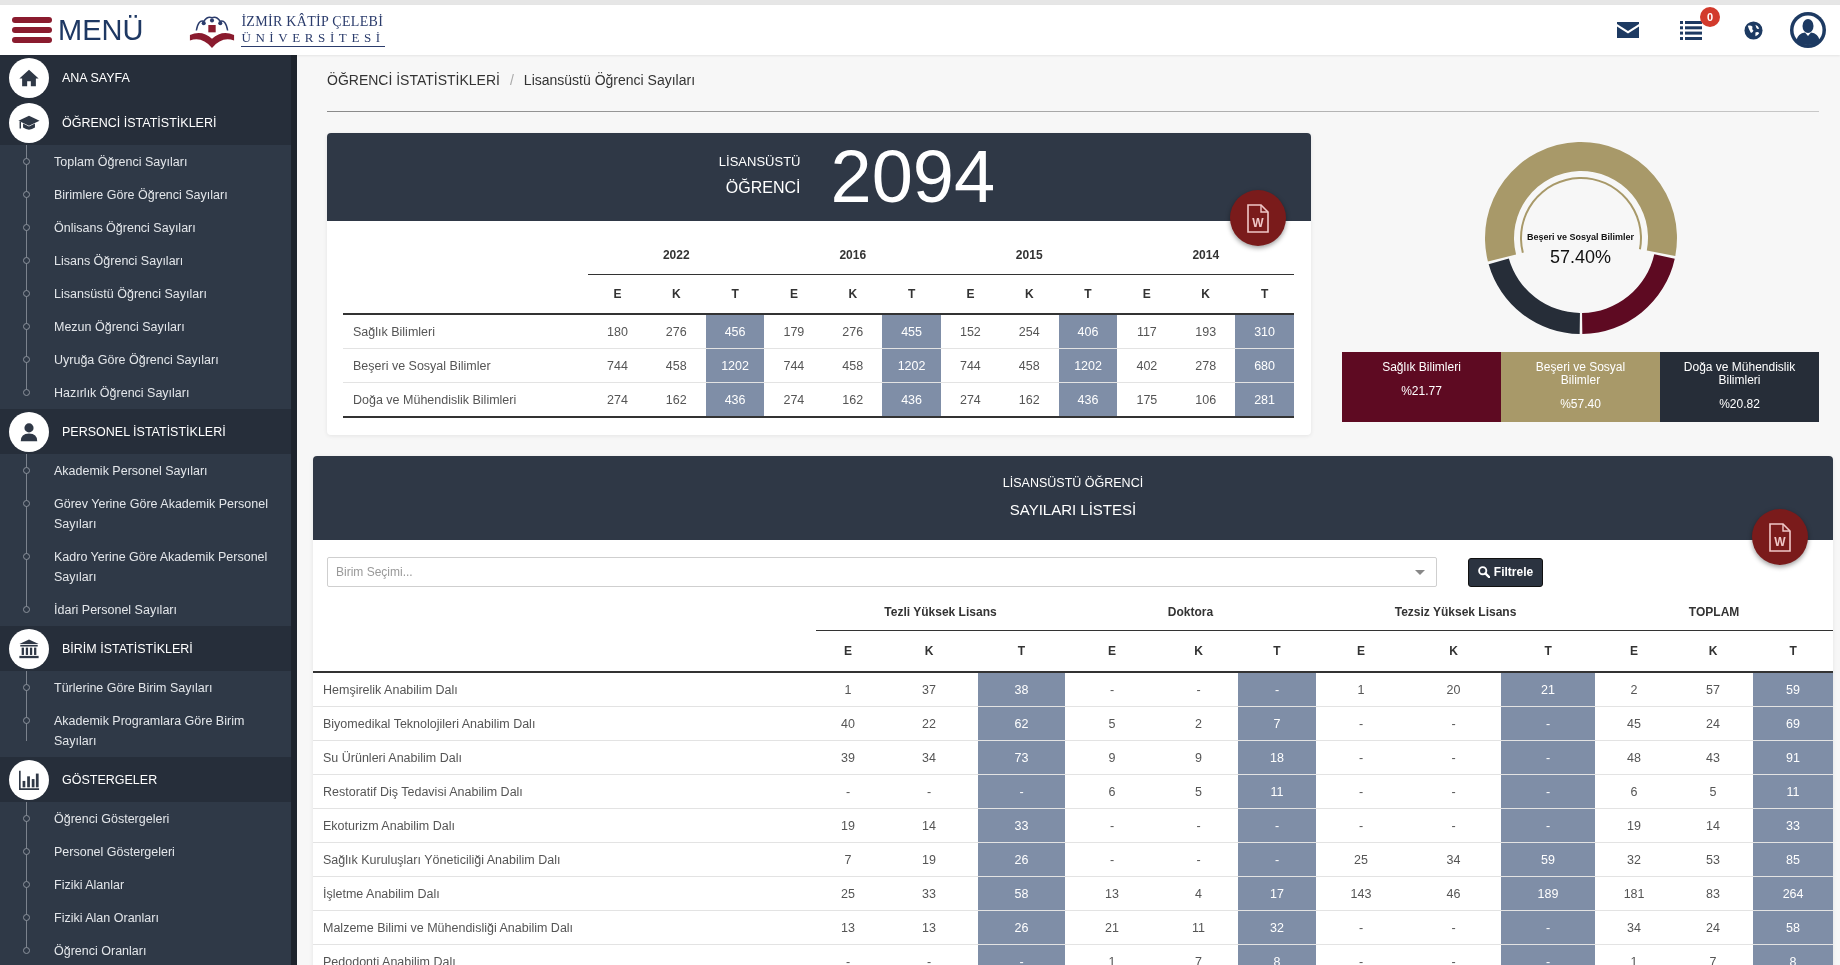  I want to click on table-cell: 152, so click(970, 331).